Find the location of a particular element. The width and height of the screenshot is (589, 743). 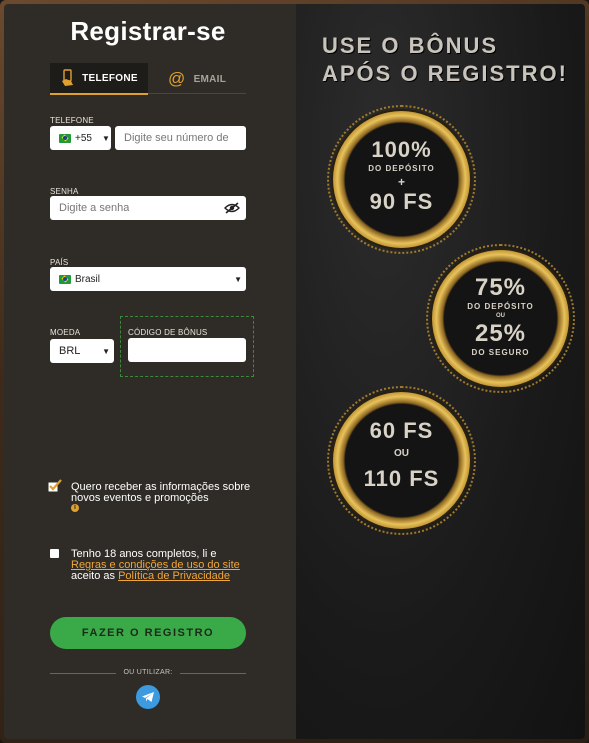

bonus-coin-2: 75% DO DEPÓSITO OU 25% DO SEGURO is located at coordinates (500, 318).